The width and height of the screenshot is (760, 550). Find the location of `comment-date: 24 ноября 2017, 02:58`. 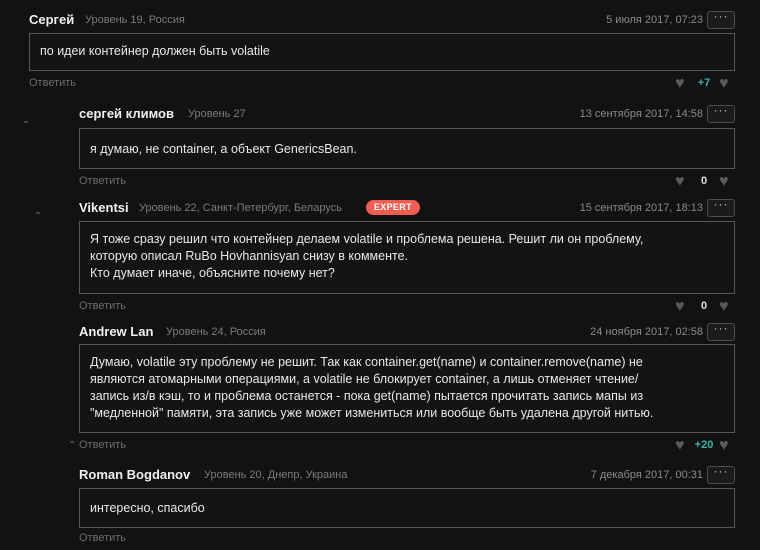

comment-date: 24 ноября 2017, 02:58 is located at coordinates (646, 332).